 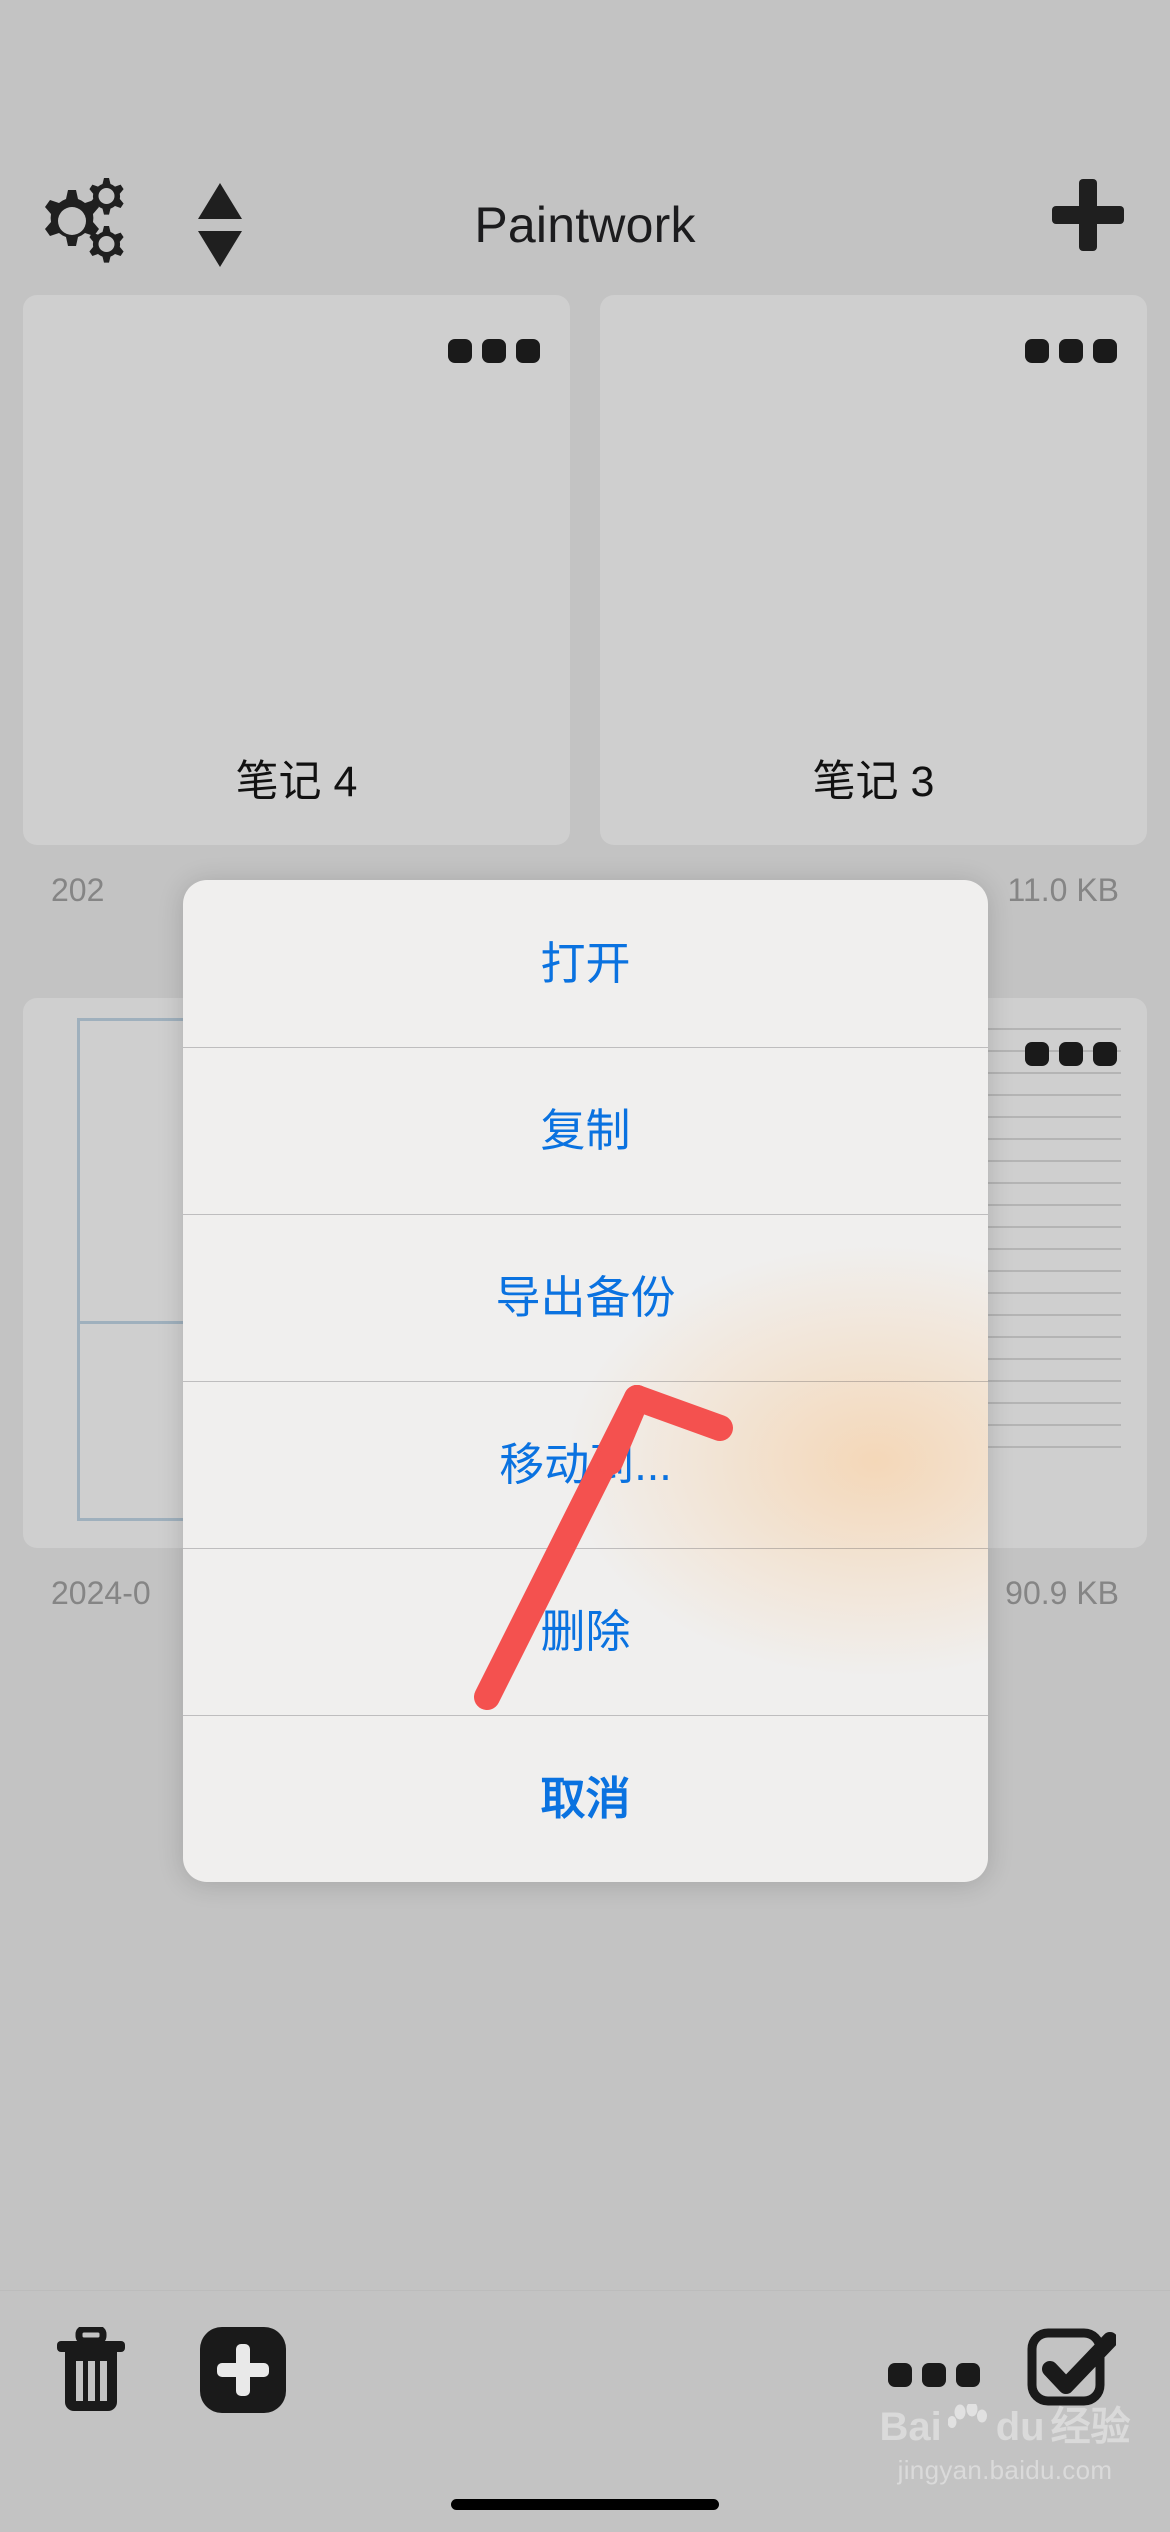 I want to click on watermark-suffix: 经验, so click(x=1090, y=2427).